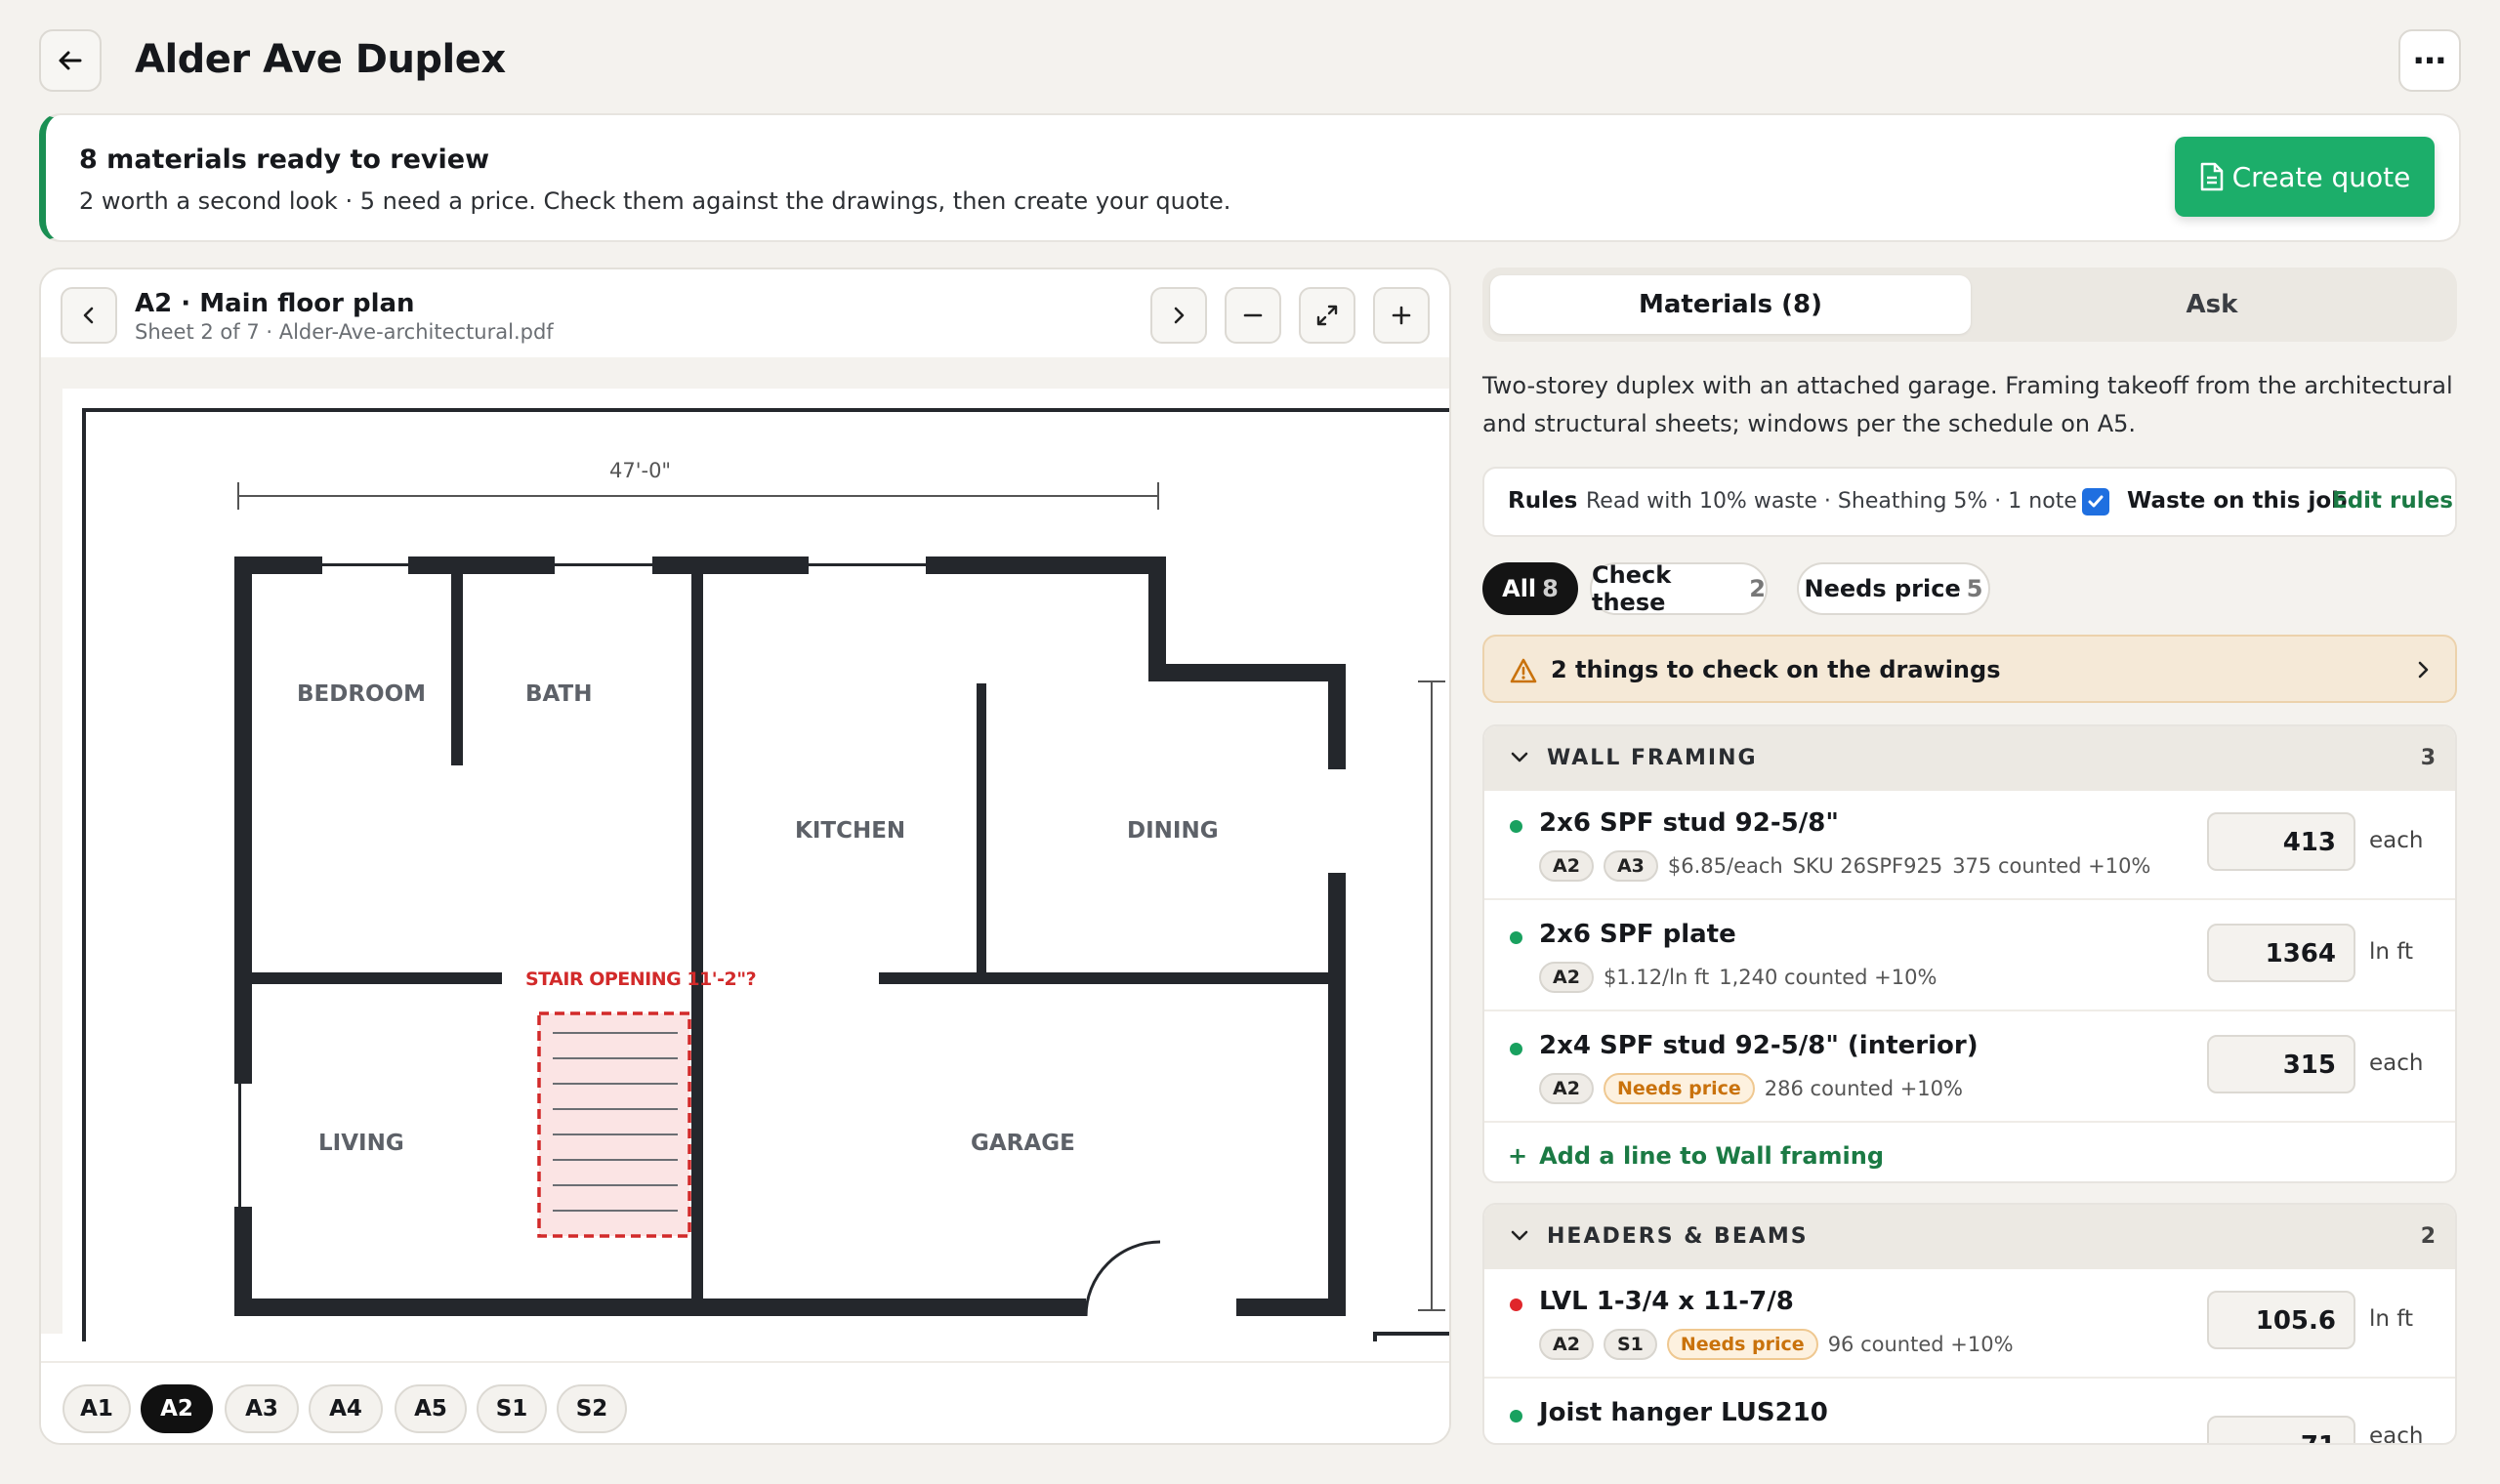 This screenshot has height=1484, width=2500. I want to click on unit-label: each, so click(2396, 841).